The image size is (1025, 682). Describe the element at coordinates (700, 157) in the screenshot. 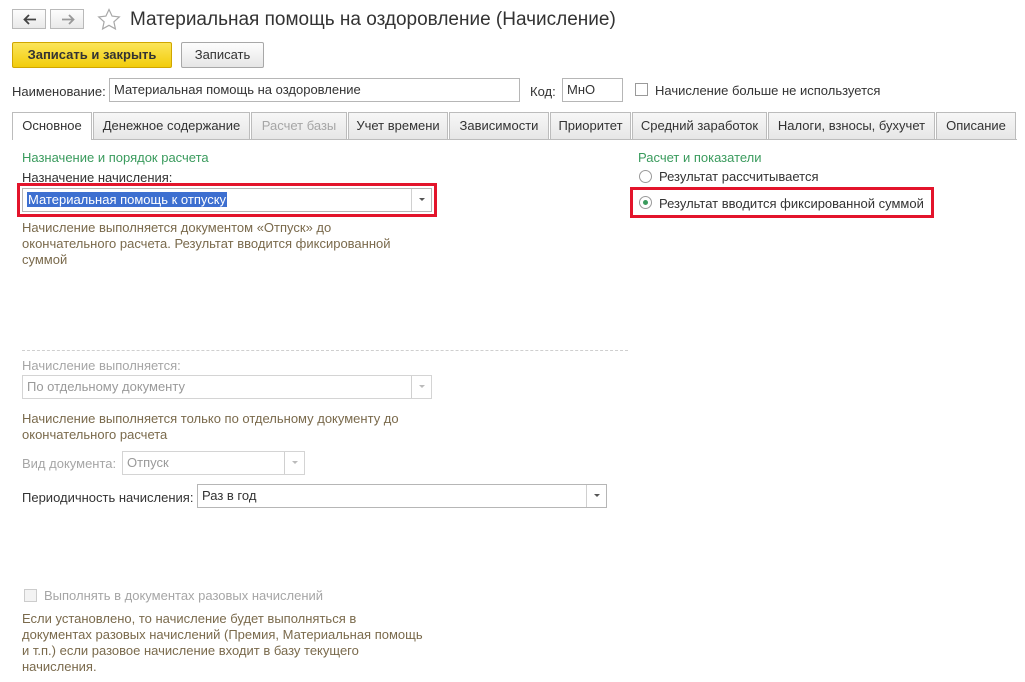

I see `group-title-calculation: Расчет и показатели` at that location.